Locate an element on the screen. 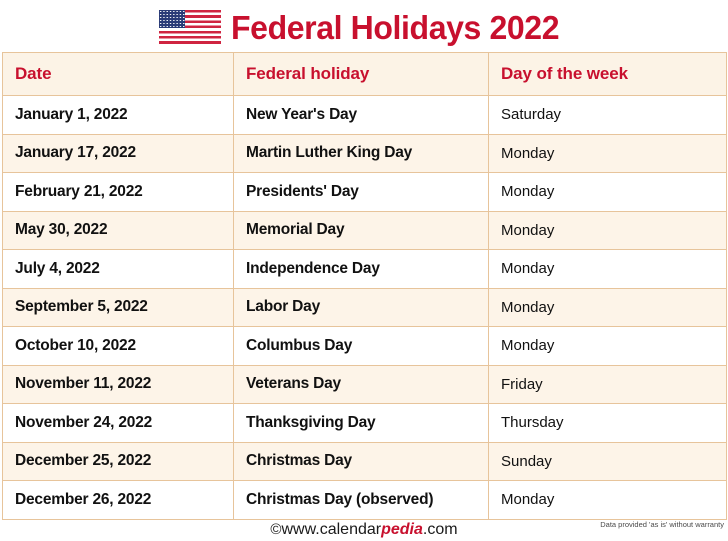 This screenshot has width=728, height=541. table-row: October 10, 2022 Columbus Day Monday is located at coordinates (364, 346).